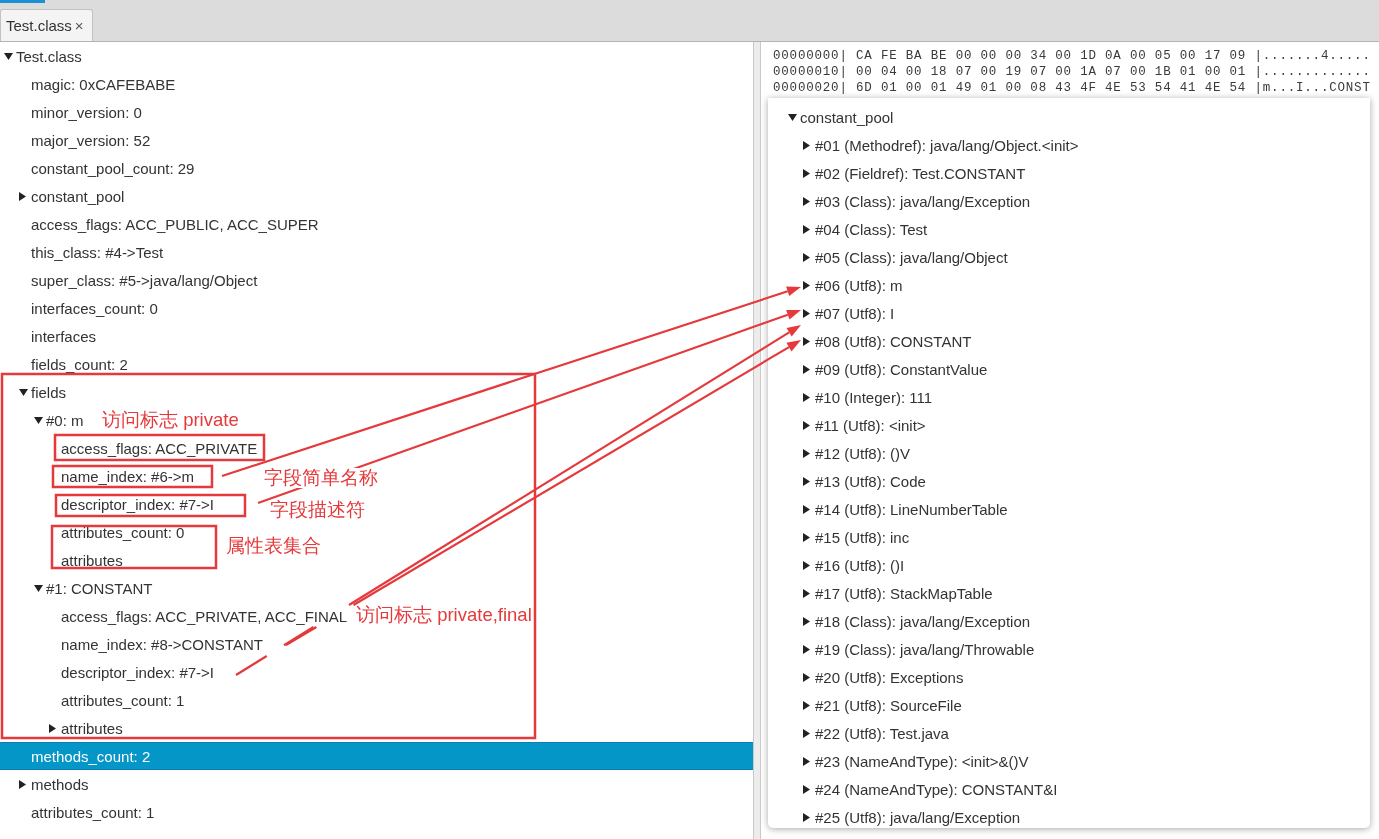 The width and height of the screenshot is (1379, 839). Describe the element at coordinates (847, 425) in the screenshot. I see `tree-item: #11 (Utf8): <init>` at that location.